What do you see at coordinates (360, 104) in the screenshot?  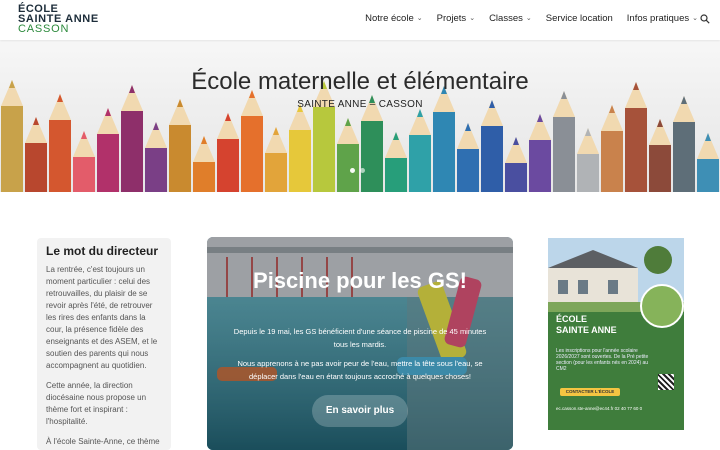 I see `hero-subtitle: SAINTE ANNE – CASSON` at bounding box center [360, 104].